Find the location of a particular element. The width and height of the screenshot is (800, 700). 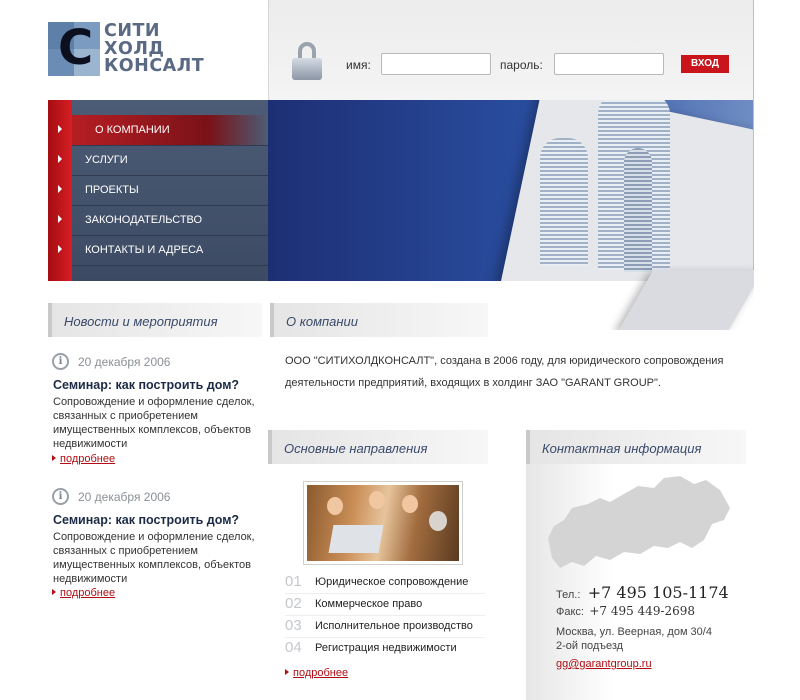

nav-item-about: О КОМПАНИИ is located at coordinates (158, 130).